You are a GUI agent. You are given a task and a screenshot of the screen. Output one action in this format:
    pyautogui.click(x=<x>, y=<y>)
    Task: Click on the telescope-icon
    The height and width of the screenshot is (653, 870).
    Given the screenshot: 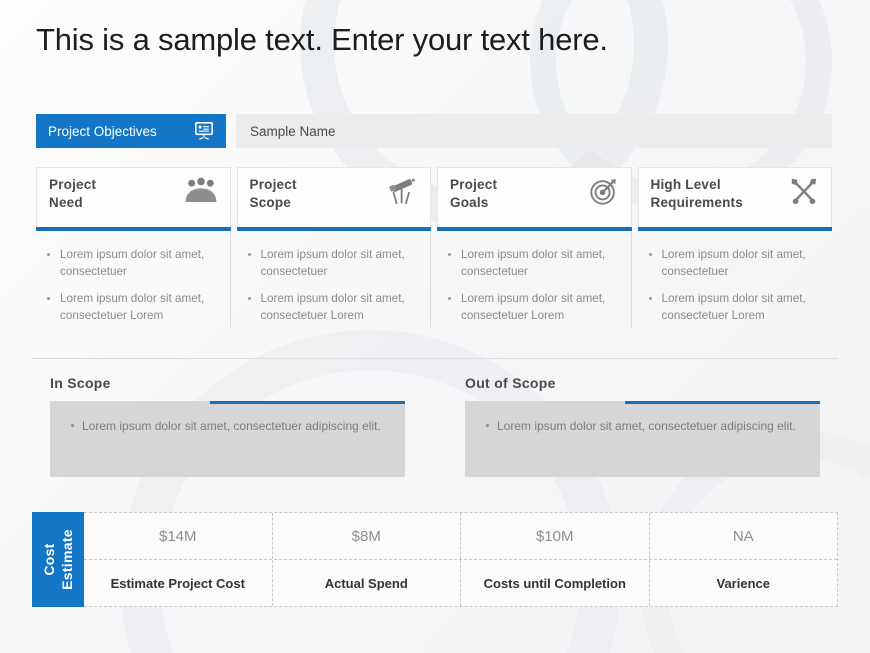 What is the action you would take?
    pyautogui.click(x=402, y=191)
    